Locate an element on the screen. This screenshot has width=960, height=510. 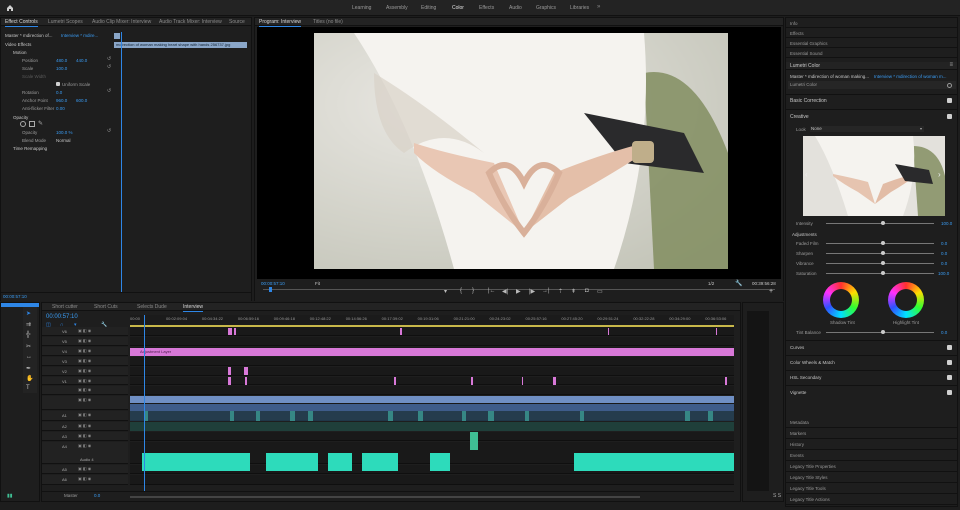
workspace-learning: Learning is located at coordinates (361, 8).